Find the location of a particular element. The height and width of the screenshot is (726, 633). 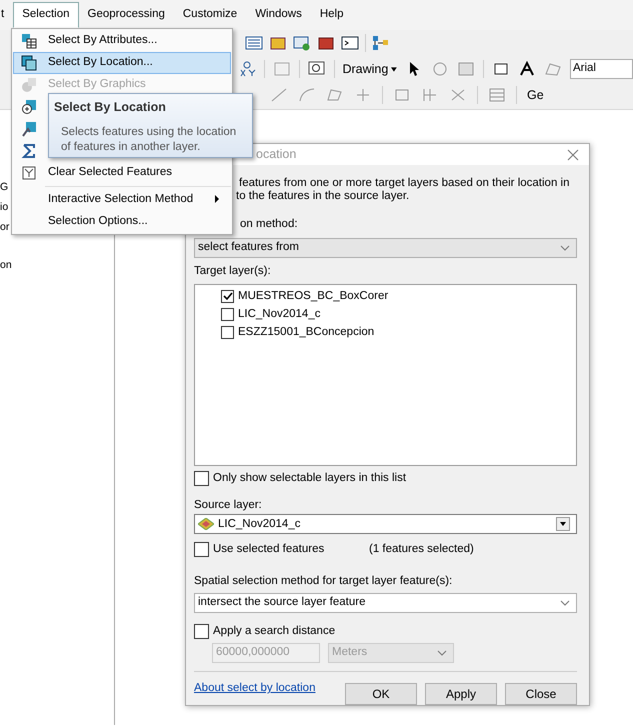

font-field: Arial is located at coordinates (601, 69).